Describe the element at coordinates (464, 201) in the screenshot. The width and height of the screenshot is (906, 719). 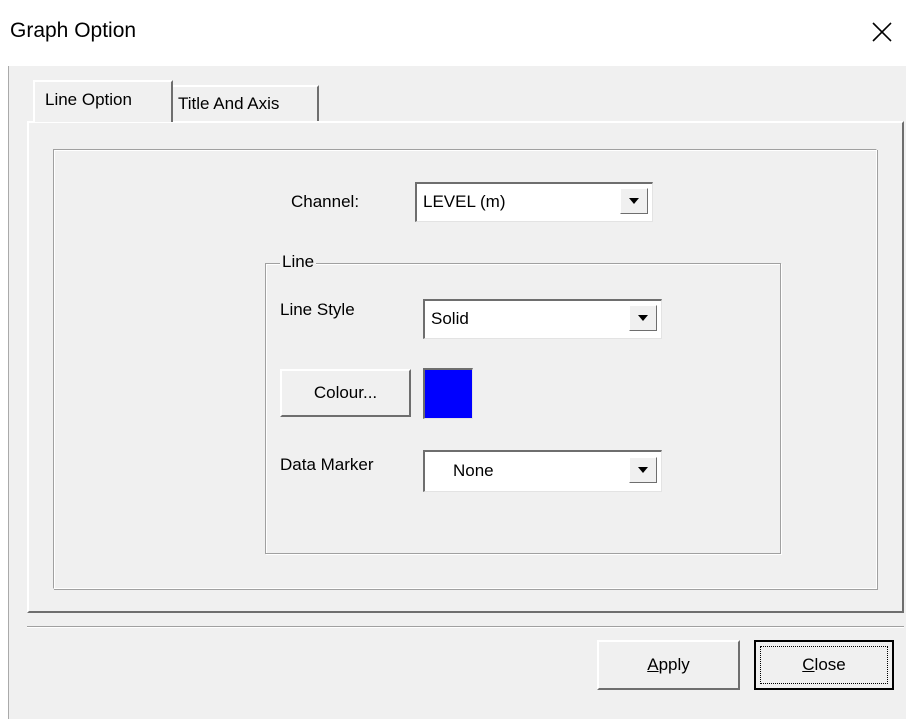
I see `channel-value: LEVEL (m)` at that location.